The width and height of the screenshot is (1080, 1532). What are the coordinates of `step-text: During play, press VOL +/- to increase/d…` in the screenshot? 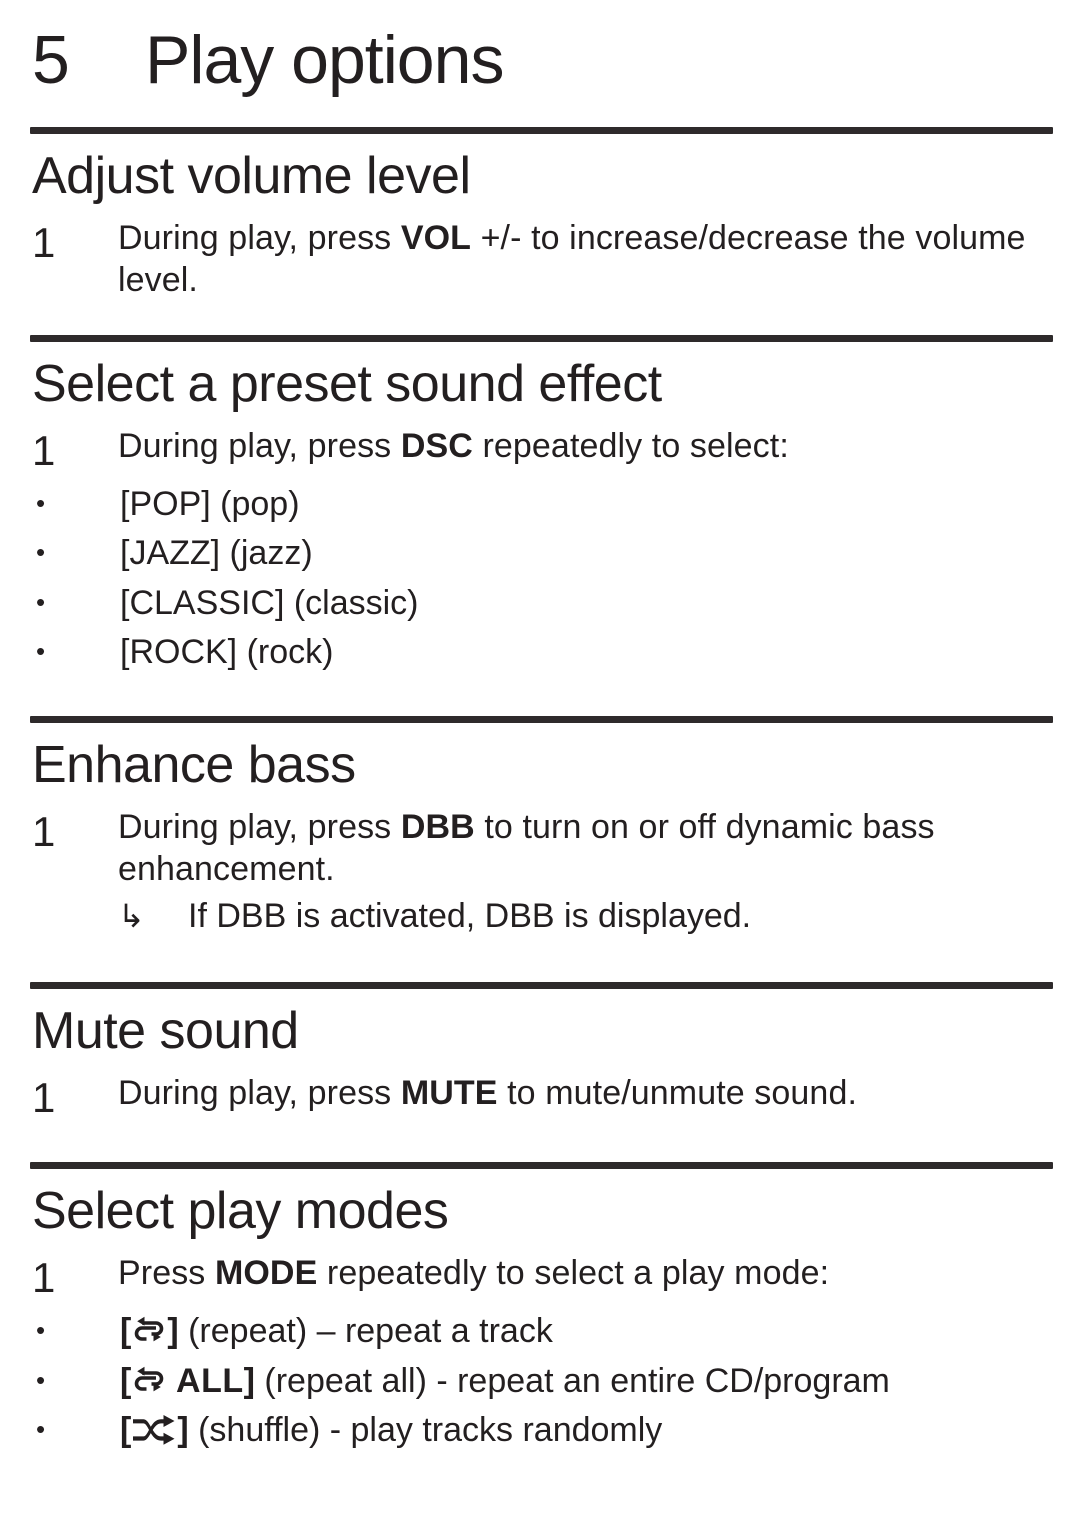 It's located at (584, 259).